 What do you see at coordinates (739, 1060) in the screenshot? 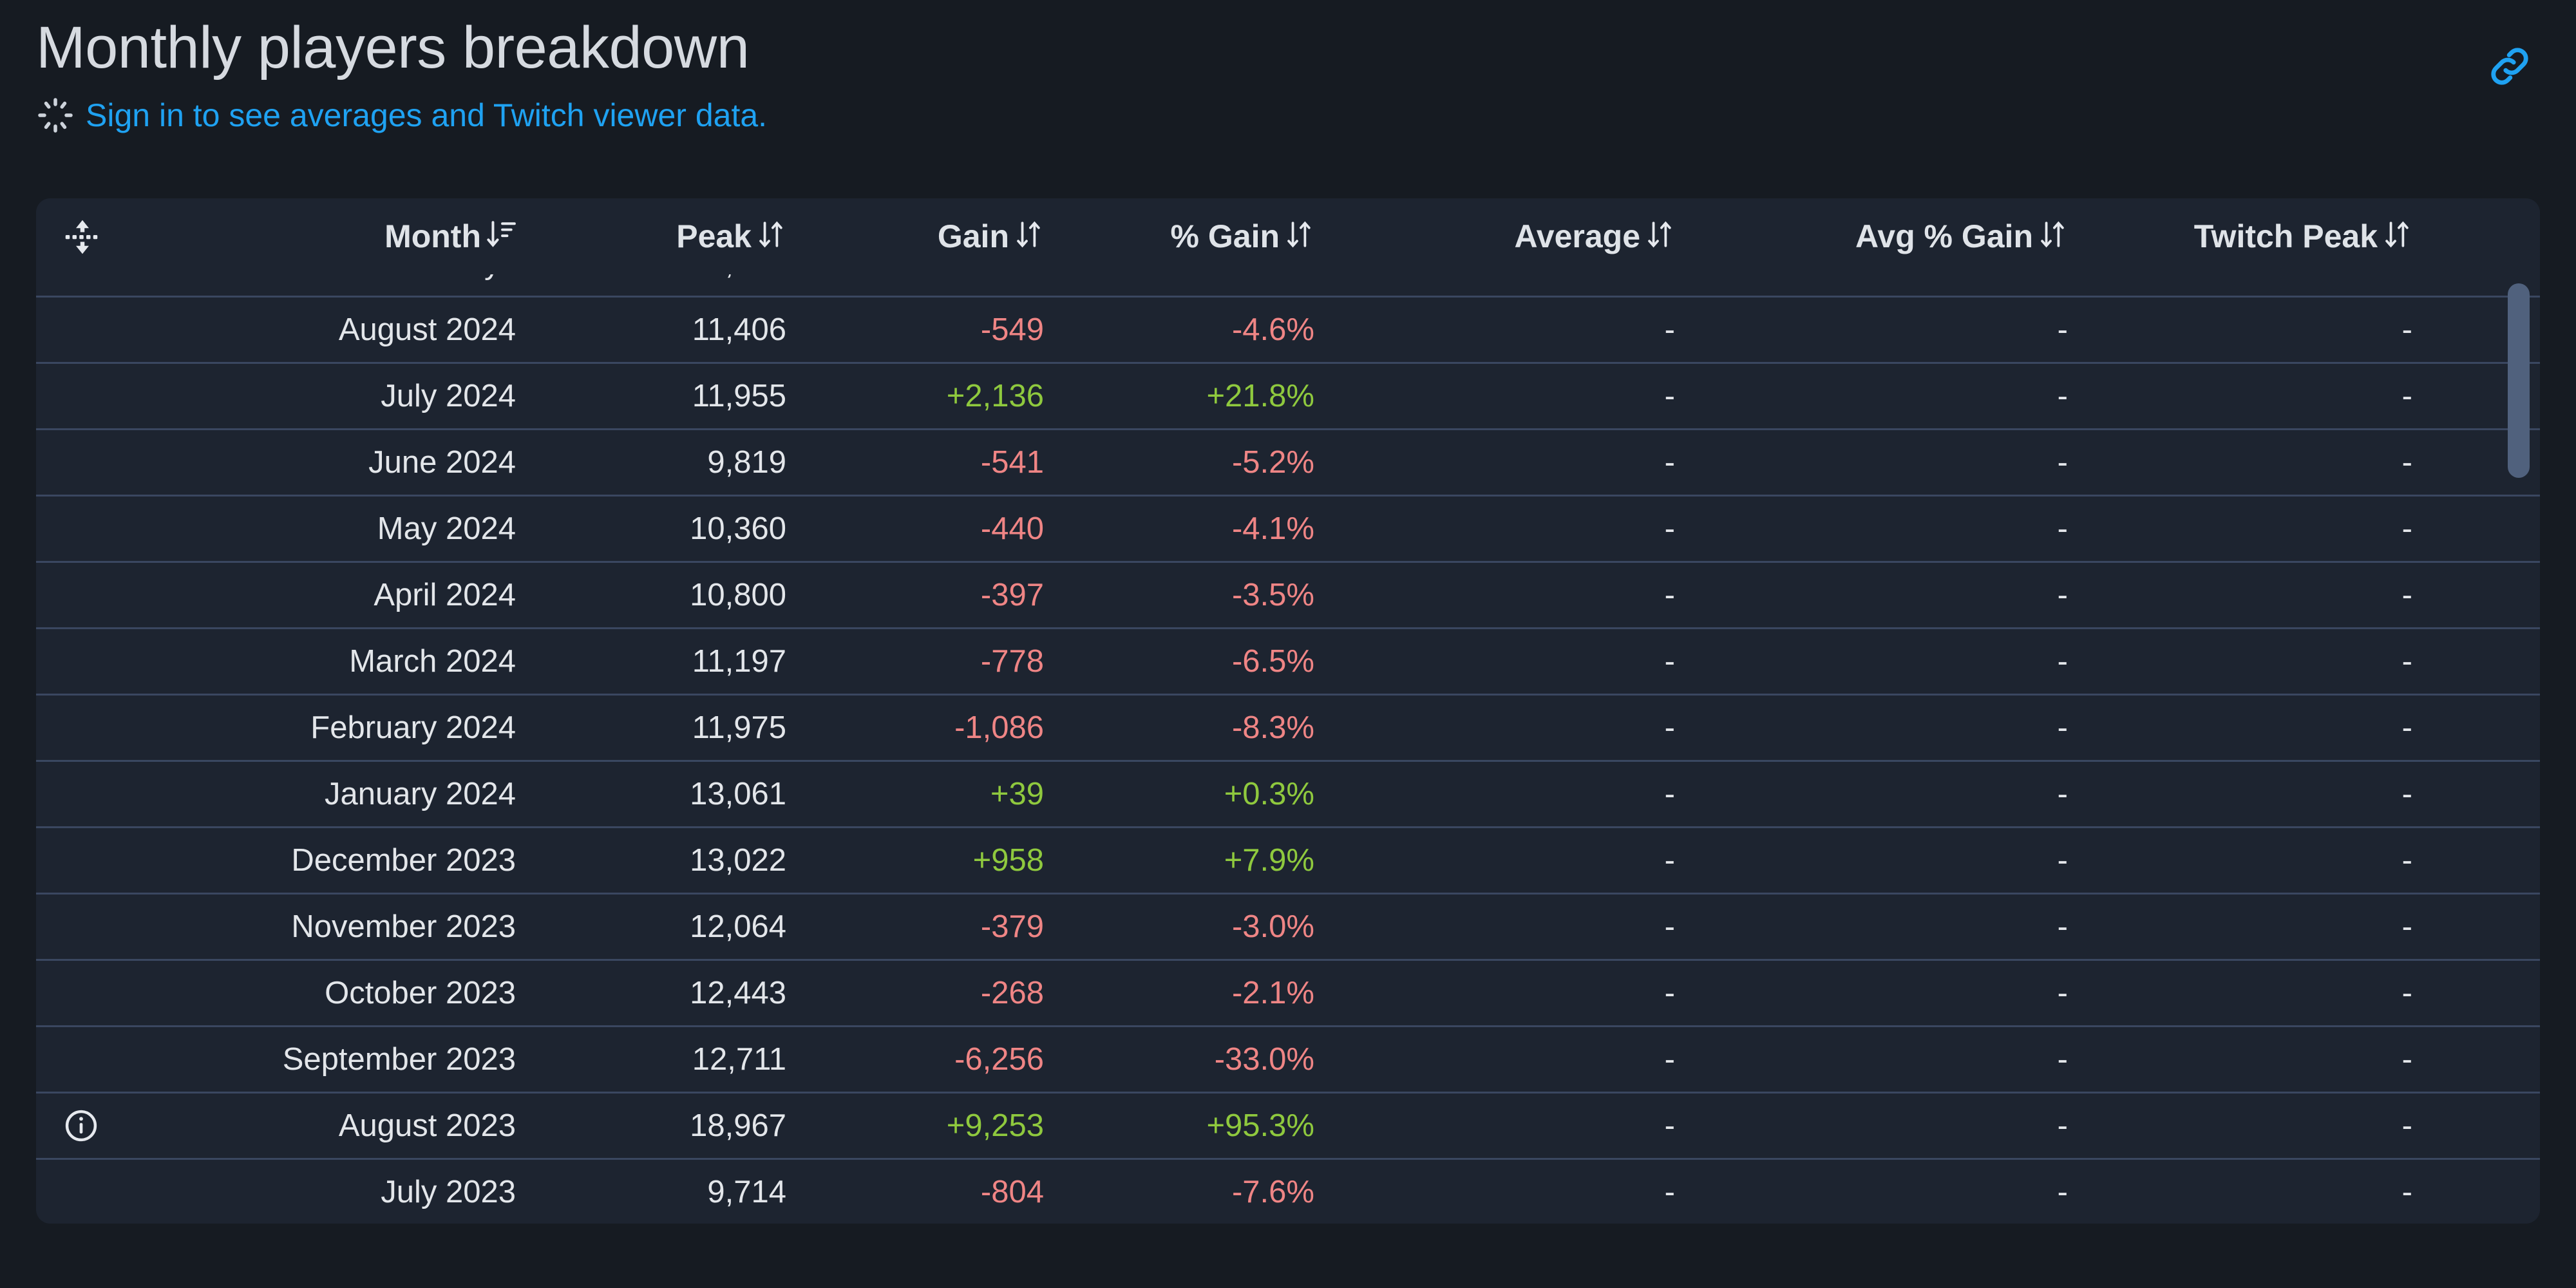
I see `cell-peak: 12,711` at bounding box center [739, 1060].